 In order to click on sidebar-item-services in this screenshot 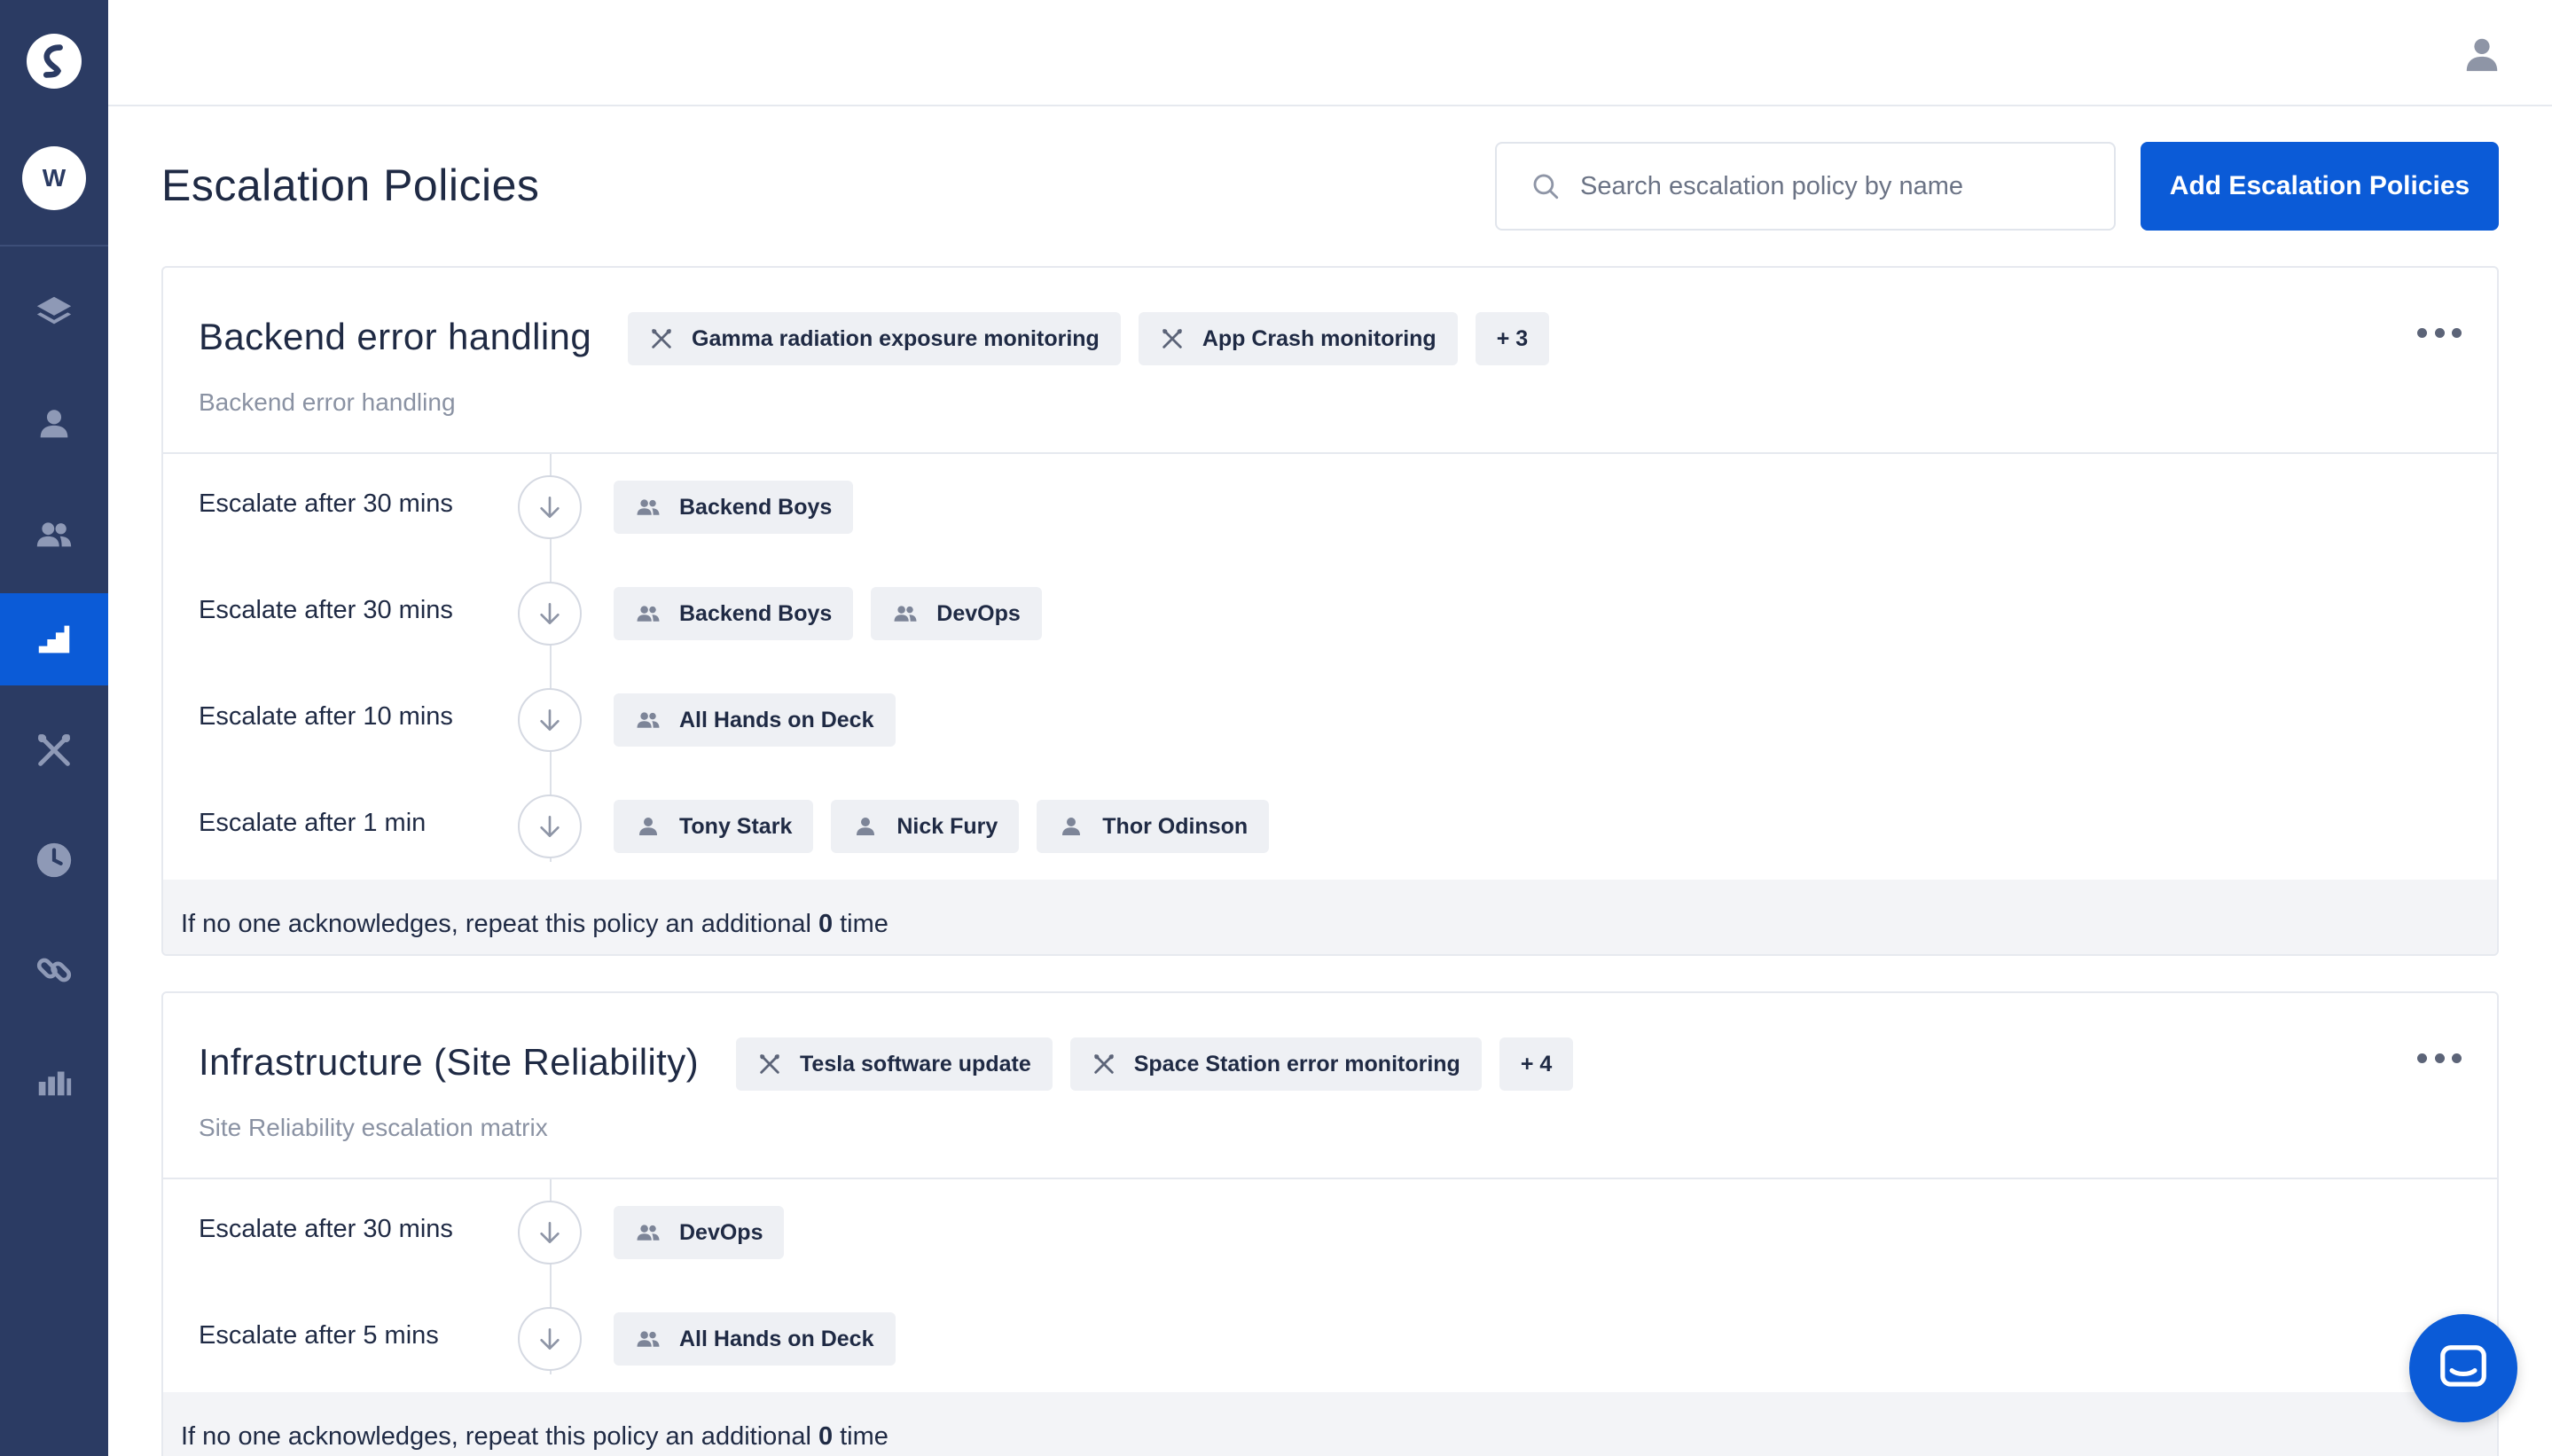, I will do `click(54, 312)`.